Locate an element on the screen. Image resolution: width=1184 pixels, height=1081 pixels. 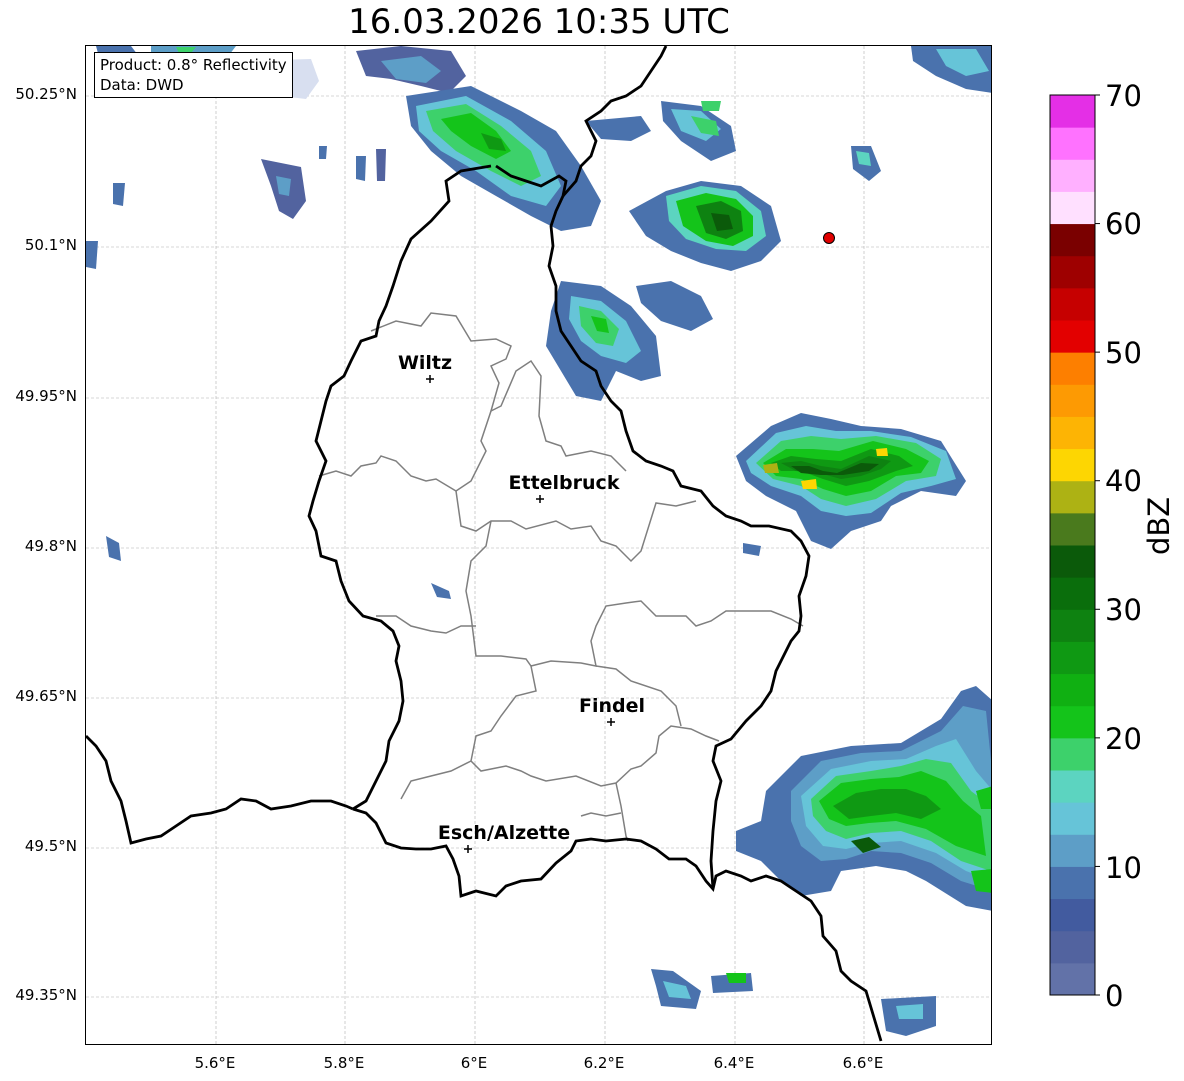
lat-tick: 49.35°N is located at coordinates (46, 995).